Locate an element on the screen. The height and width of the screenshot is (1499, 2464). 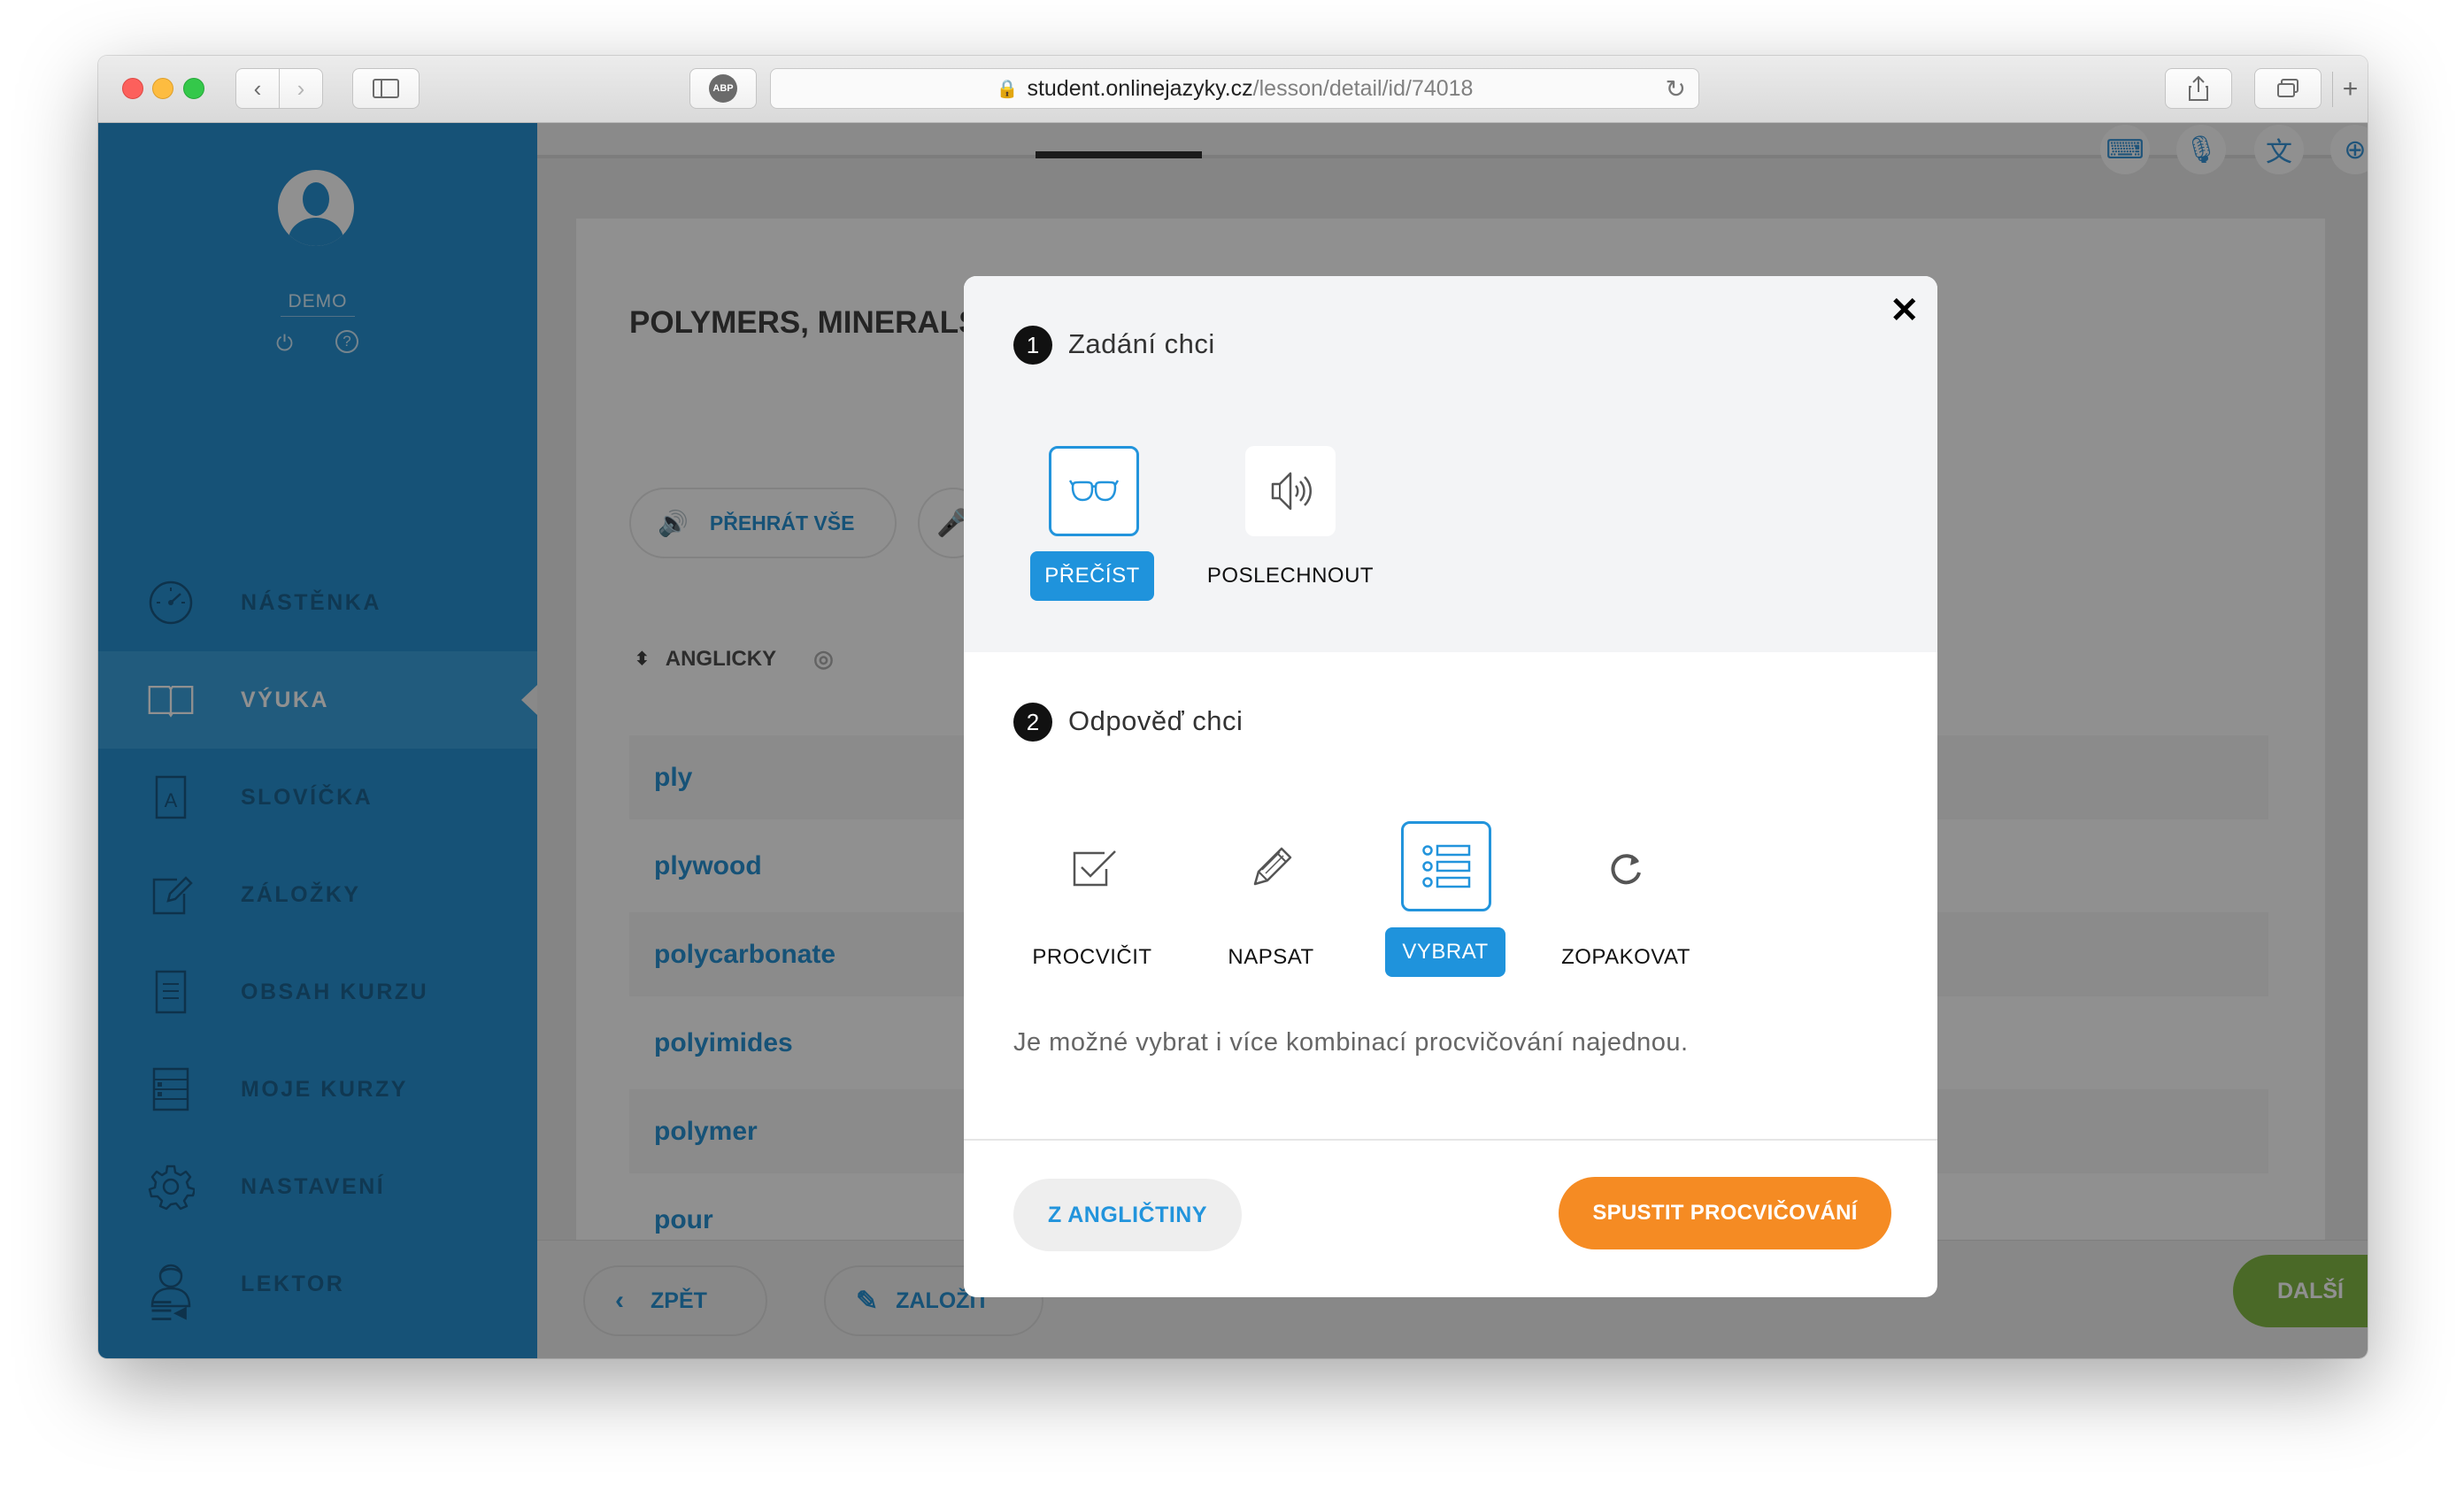
lock-icon: 🔒 is located at coordinates (1008, 89).